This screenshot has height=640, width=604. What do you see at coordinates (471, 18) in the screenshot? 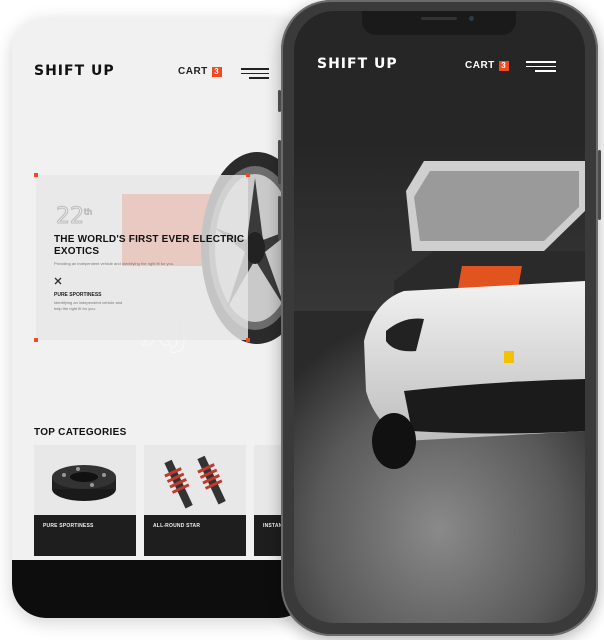
I see `camera-icon` at bounding box center [471, 18].